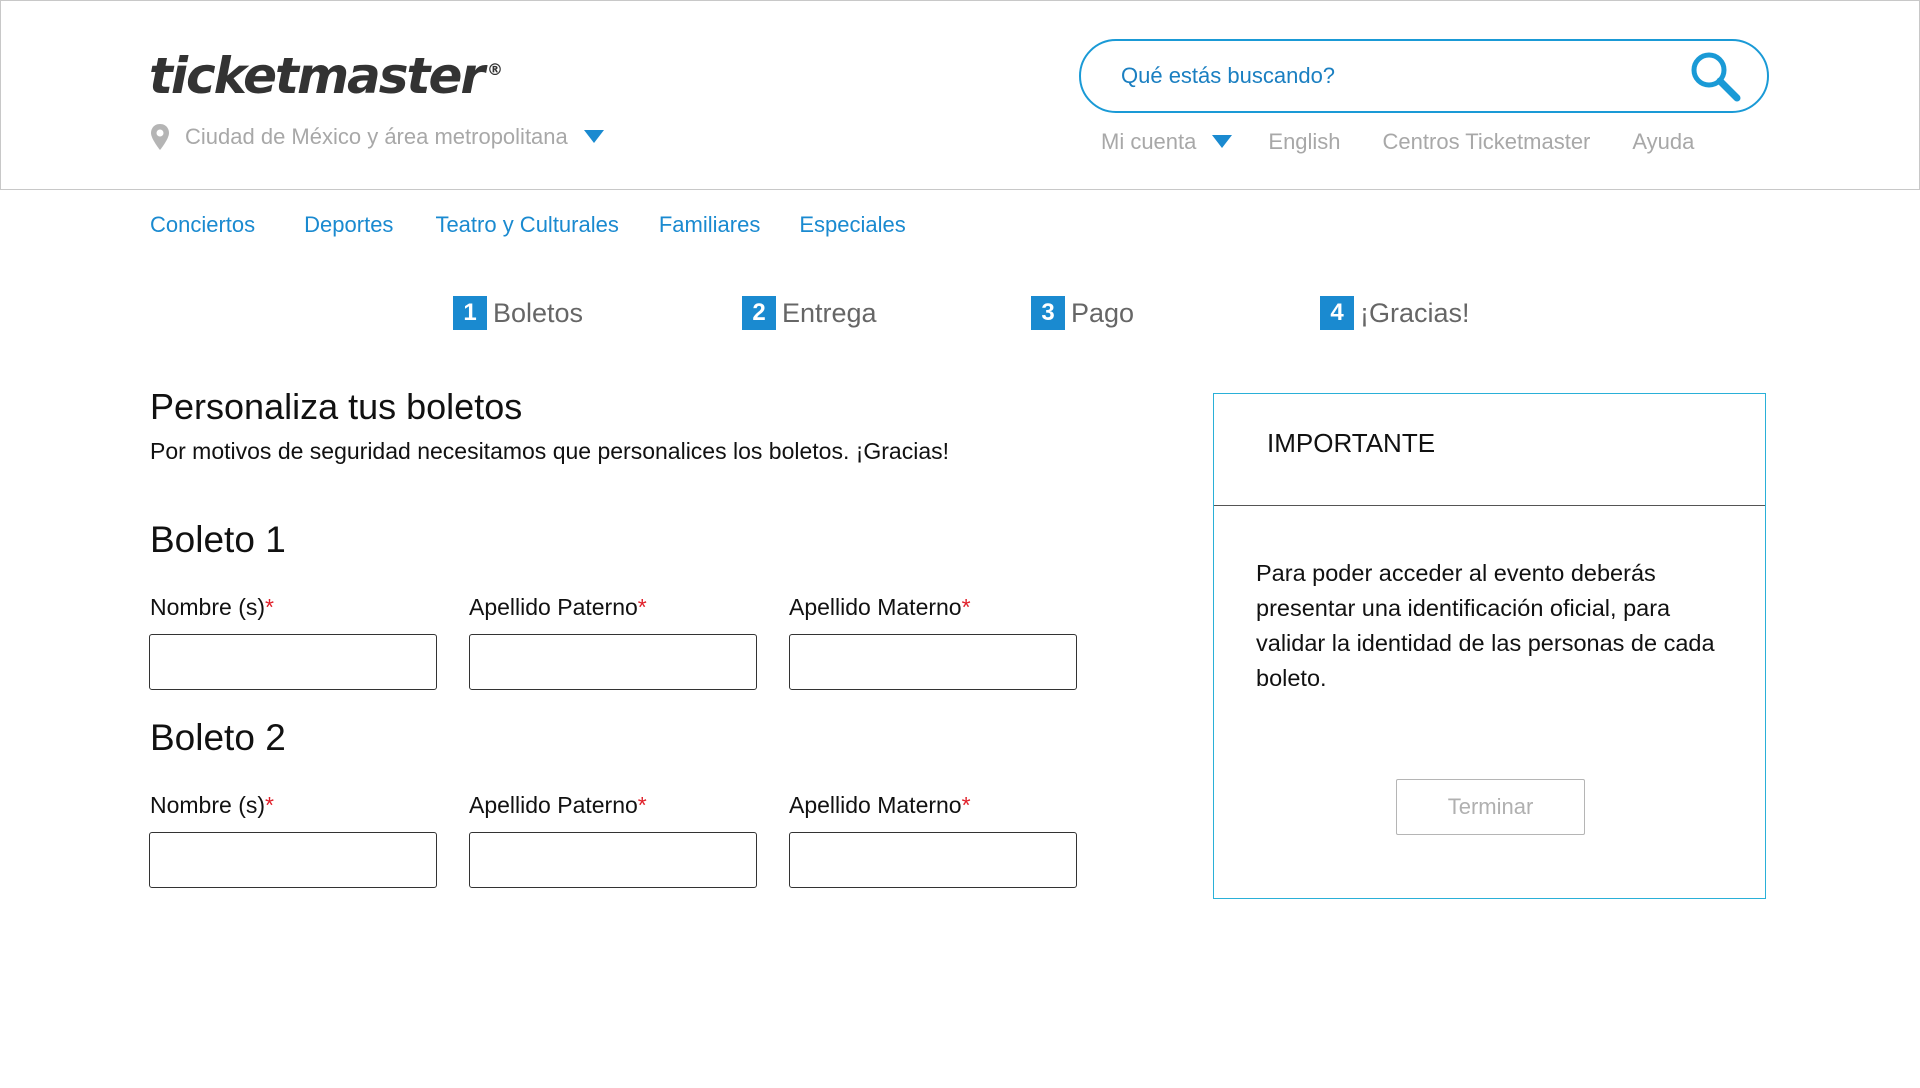  What do you see at coordinates (1490, 807) in the screenshot?
I see `finish-button: Terminar` at bounding box center [1490, 807].